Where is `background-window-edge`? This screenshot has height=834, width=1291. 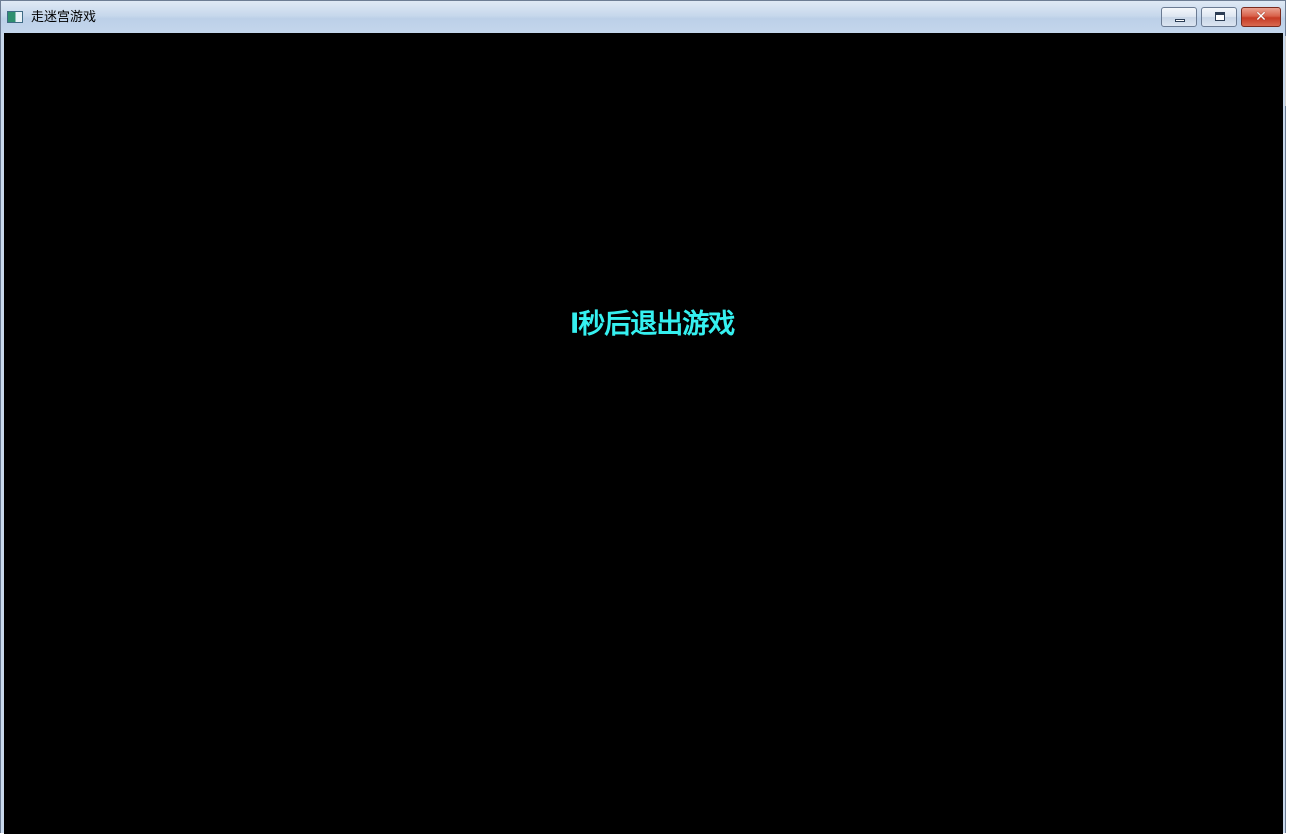
background-window-edge is located at coordinates (1288, 71).